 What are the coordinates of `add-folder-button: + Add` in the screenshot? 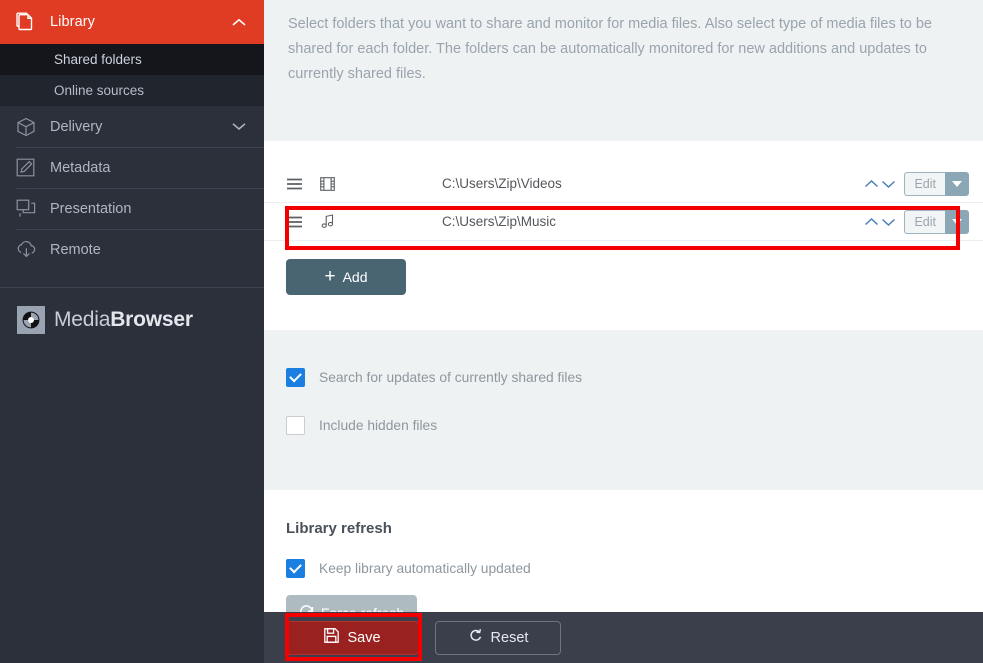 It's located at (346, 277).